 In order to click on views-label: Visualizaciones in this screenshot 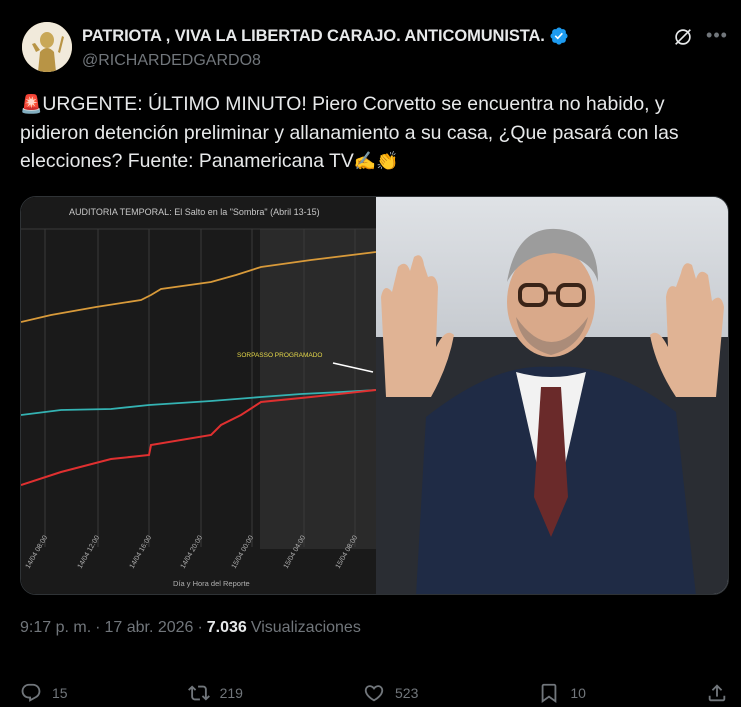, I will do `click(305, 627)`.